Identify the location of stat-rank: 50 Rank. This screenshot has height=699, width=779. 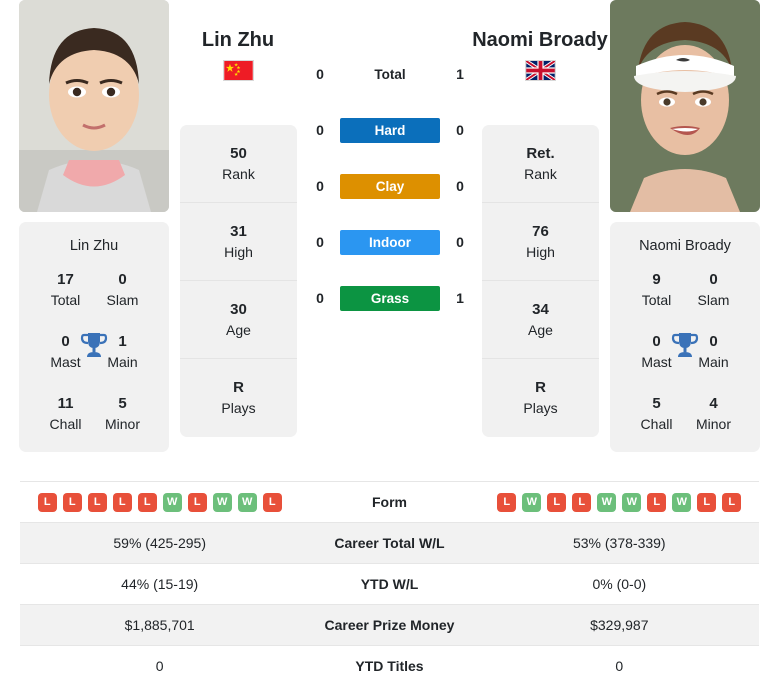
(238, 164).